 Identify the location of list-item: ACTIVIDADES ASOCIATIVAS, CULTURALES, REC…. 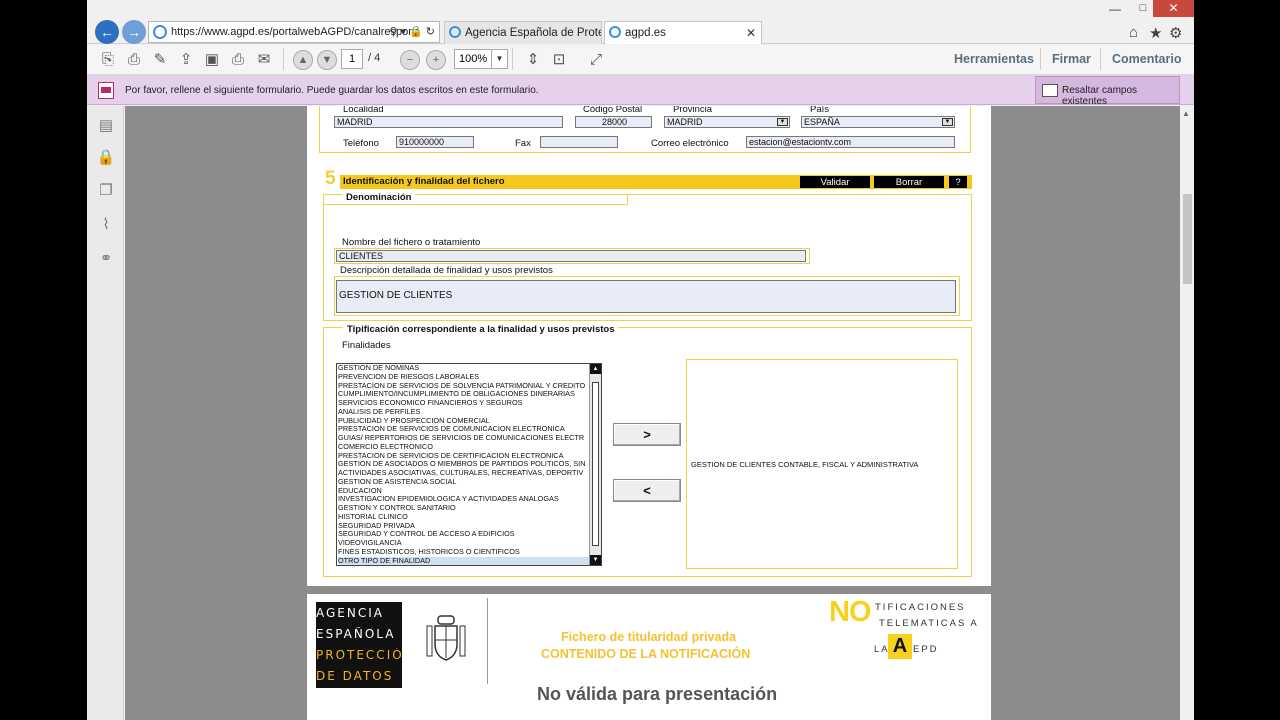
(464, 473).